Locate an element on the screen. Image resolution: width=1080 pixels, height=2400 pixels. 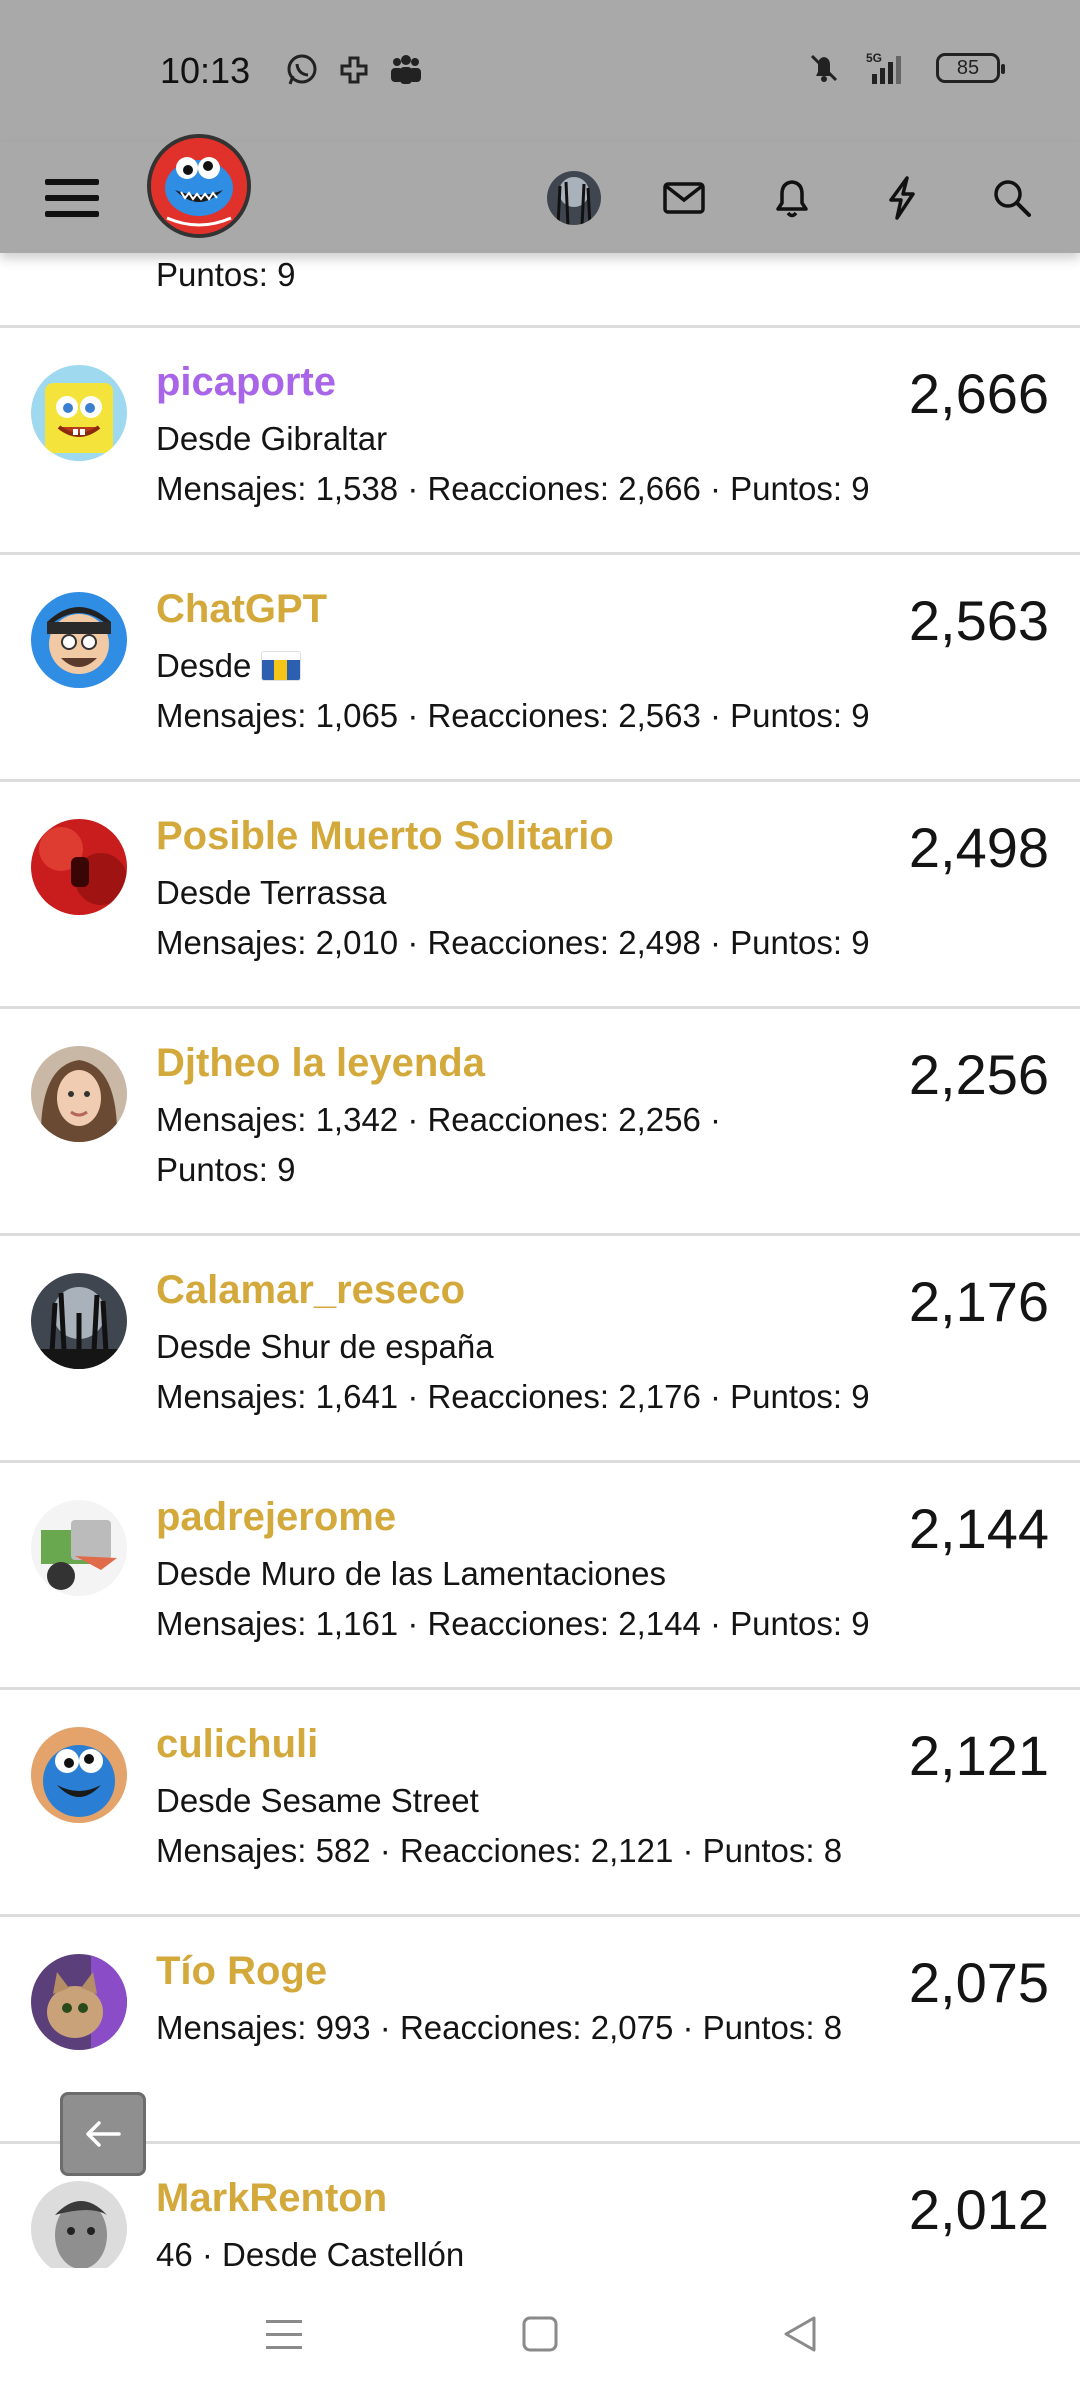
username: padrejerome is located at coordinates (276, 1517).